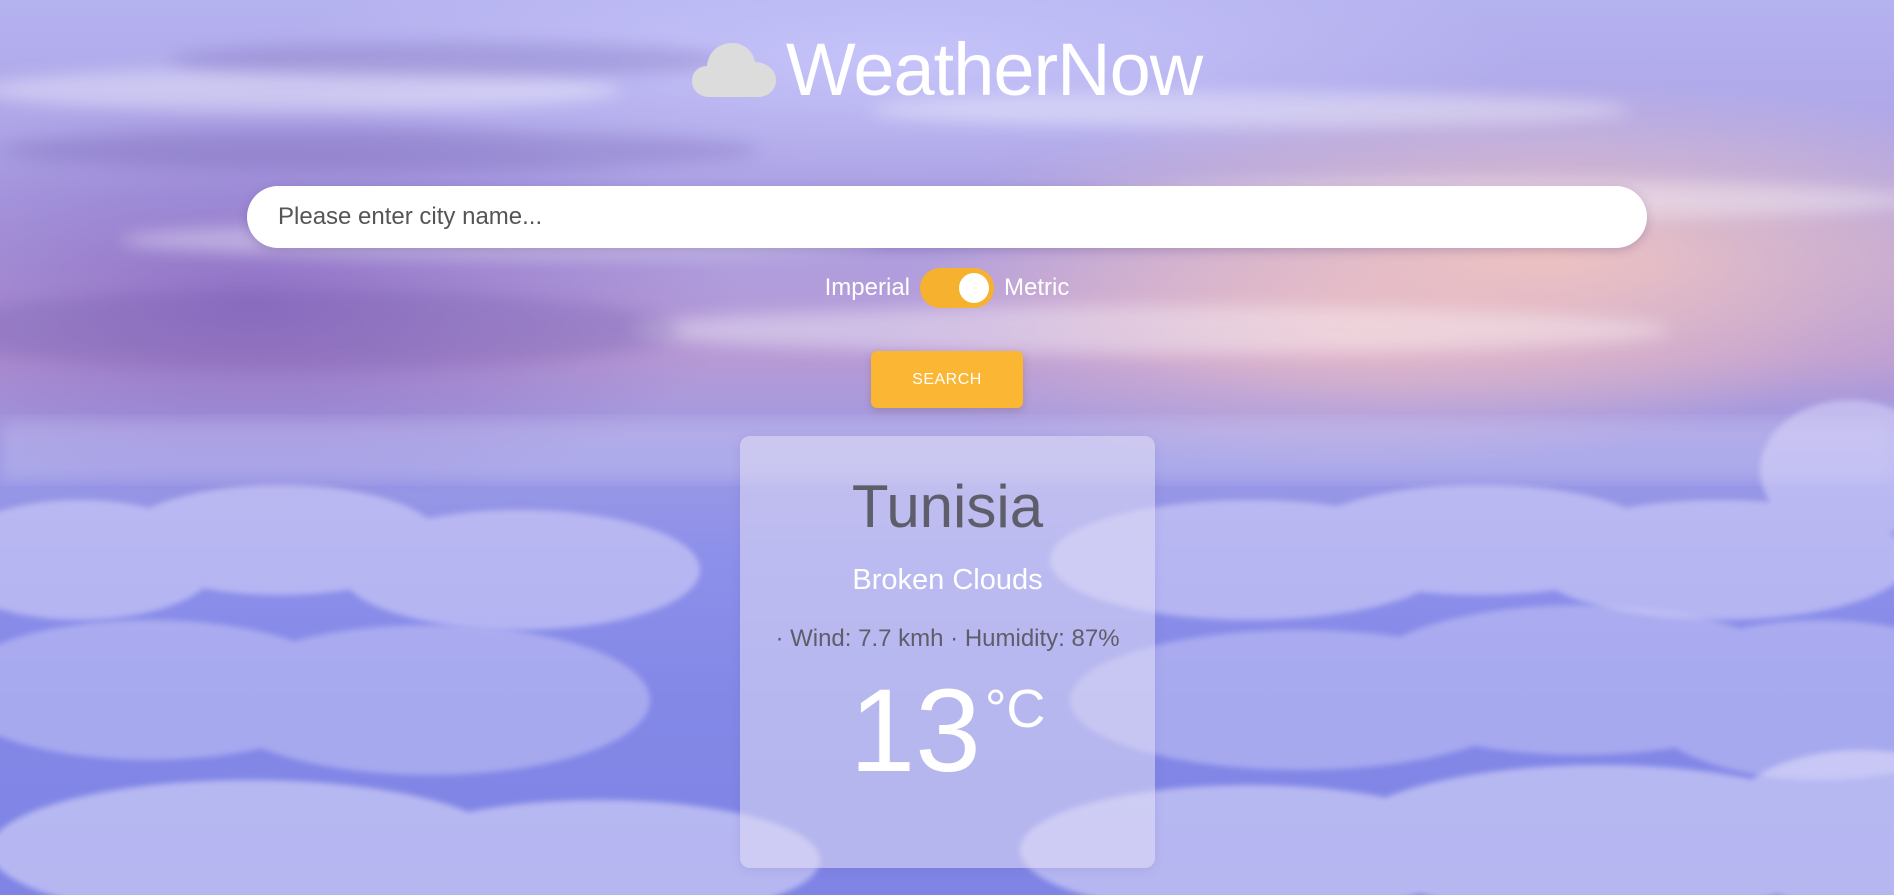 This screenshot has height=895, width=1894. Describe the element at coordinates (1015, 709) in the screenshot. I see `temperature-unit: °C` at that location.